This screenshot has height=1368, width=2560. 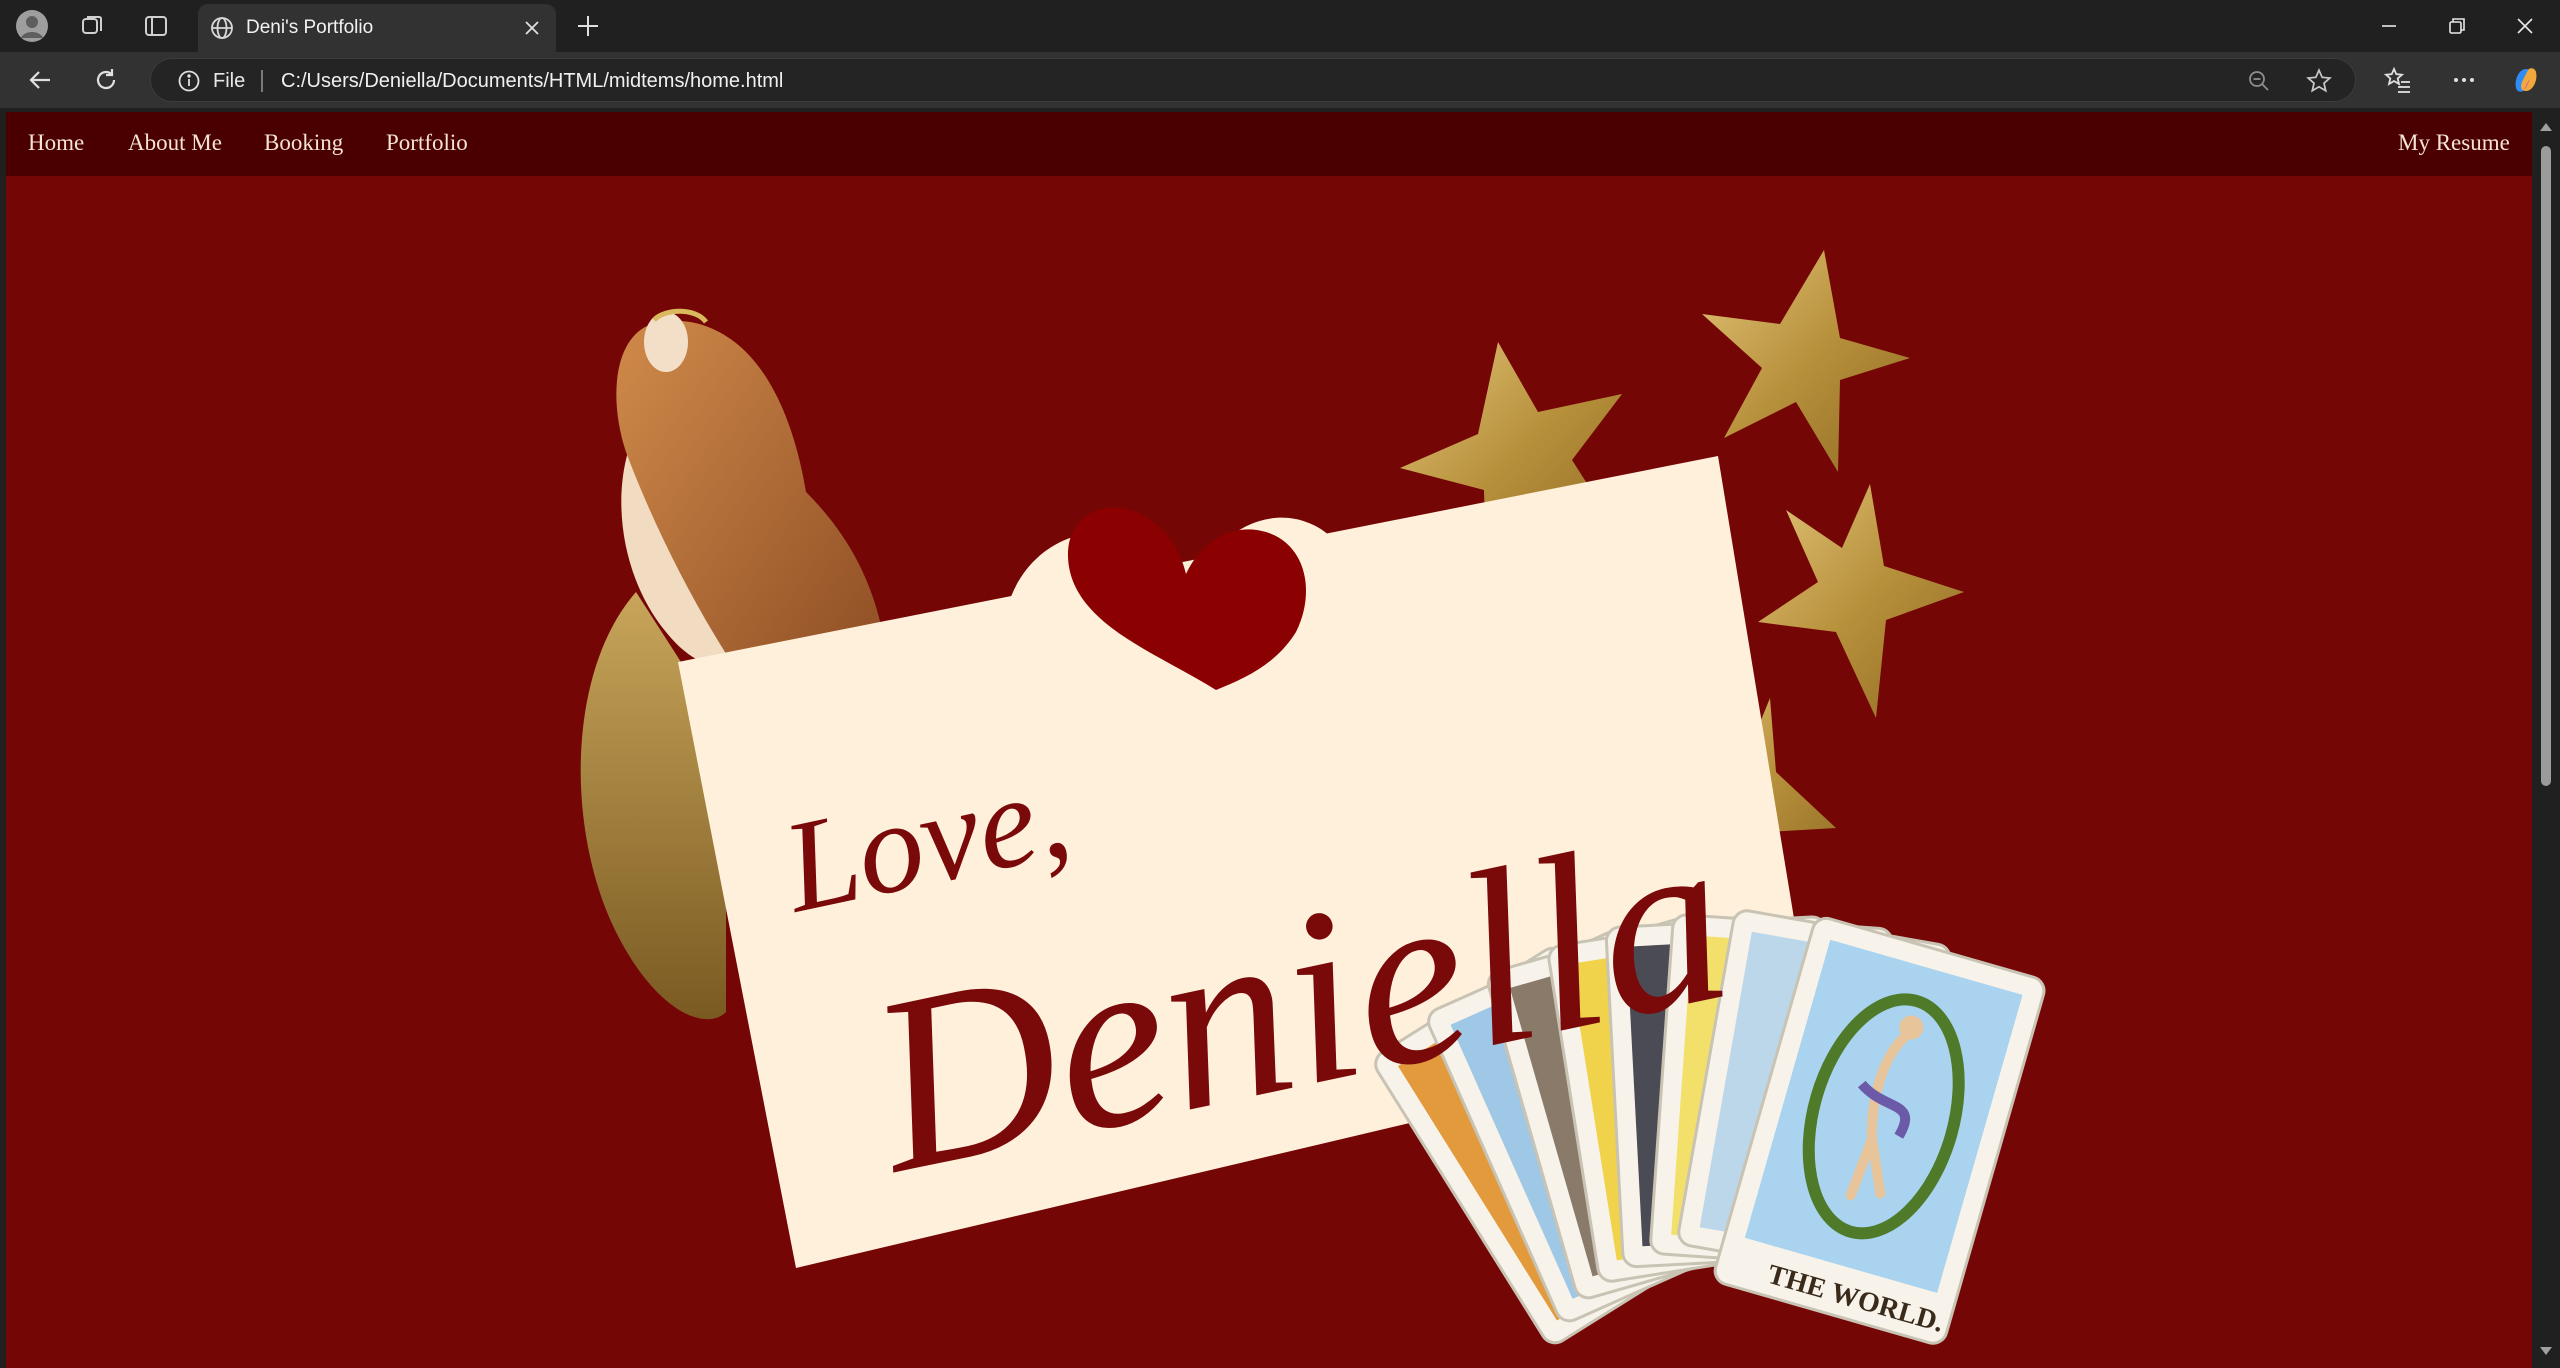 What do you see at coordinates (2525, 26) in the screenshot?
I see `close-window-icon` at bounding box center [2525, 26].